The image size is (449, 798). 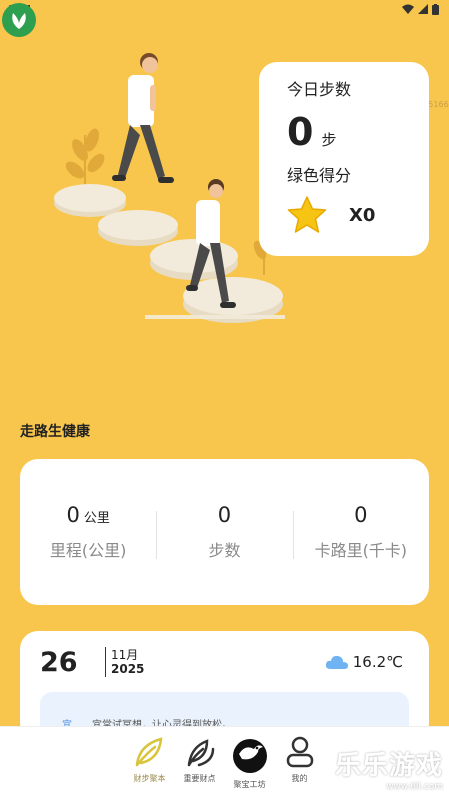 I want to click on stat-calories-label: 卡路里(千卡), so click(x=361, y=550).